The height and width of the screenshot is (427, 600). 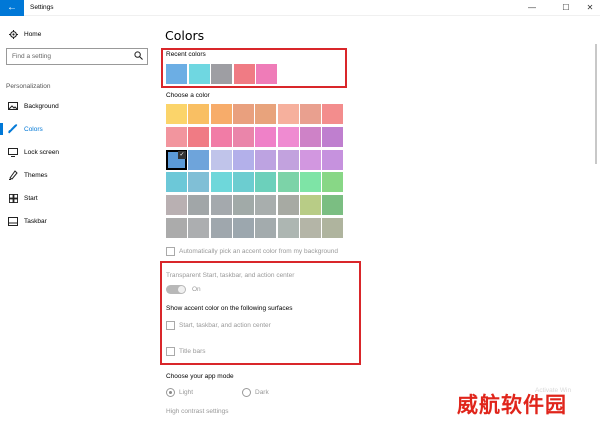 What do you see at coordinates (13, 152) in the screenshot?
I see `monitor-icon` at bounding box center [13, 152].